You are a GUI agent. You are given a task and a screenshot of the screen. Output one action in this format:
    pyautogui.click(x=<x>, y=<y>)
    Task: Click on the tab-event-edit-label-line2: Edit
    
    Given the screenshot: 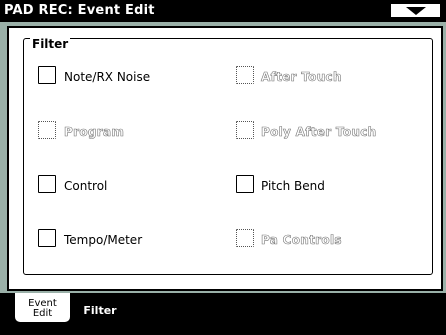 What is the action you would take?
    pyautogui.click(x=42, y=313)
    